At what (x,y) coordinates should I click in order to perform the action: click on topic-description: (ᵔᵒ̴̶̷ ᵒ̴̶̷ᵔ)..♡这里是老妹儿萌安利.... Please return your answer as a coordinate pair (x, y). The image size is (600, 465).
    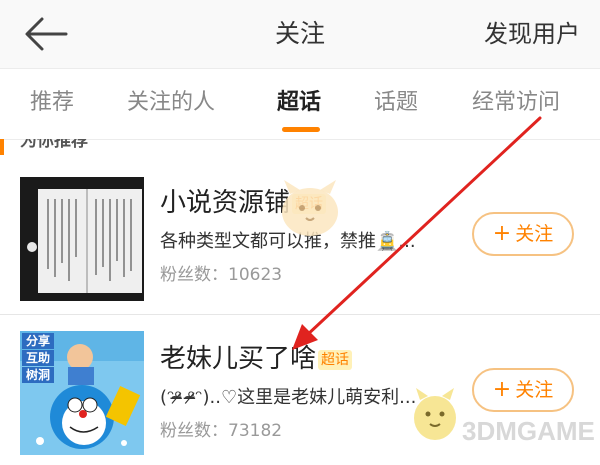
    Looking at the image, I should click on (288, 397).